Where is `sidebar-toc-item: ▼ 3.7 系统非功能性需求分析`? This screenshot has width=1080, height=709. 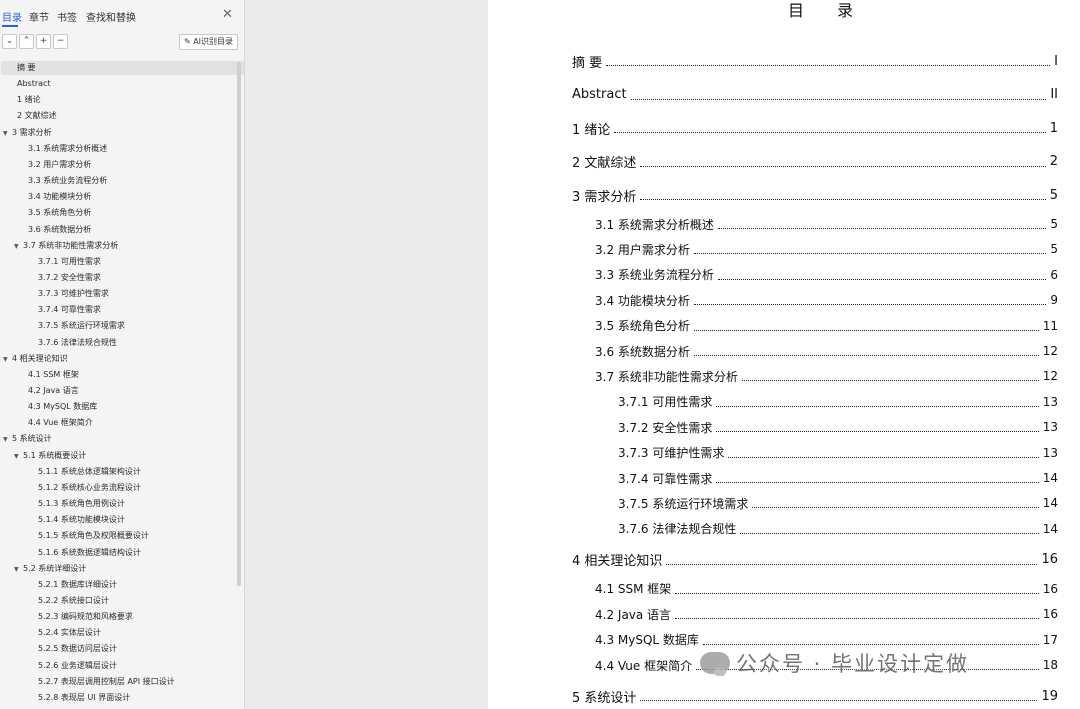
sidebar-toc-item: ▼ 3.7 系统非功能性需求分析 is located at coordinates (66, 246).